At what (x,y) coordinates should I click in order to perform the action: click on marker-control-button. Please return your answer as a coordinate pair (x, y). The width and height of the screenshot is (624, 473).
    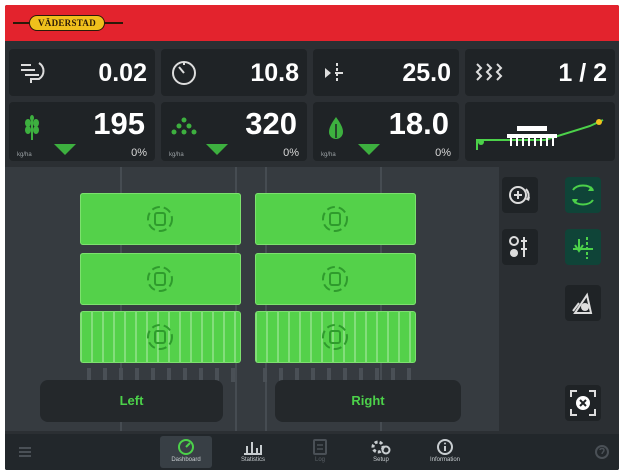
    Looking at the image, I should click on (583, 303).